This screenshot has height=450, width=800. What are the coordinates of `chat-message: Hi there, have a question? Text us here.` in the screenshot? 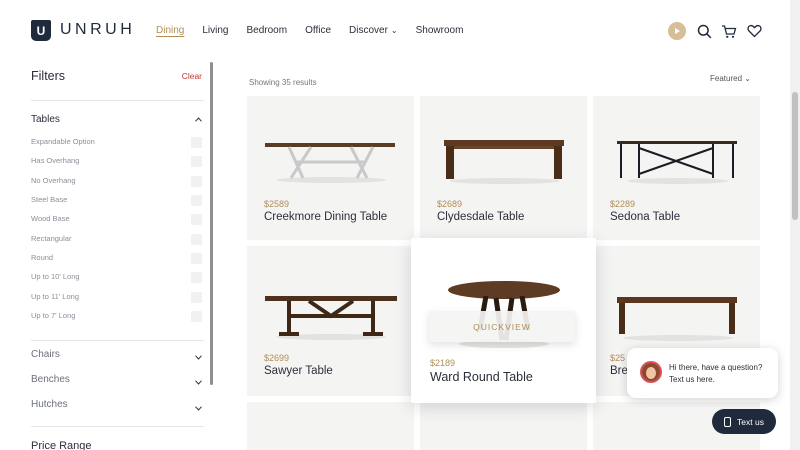 It's located at (716, 373).